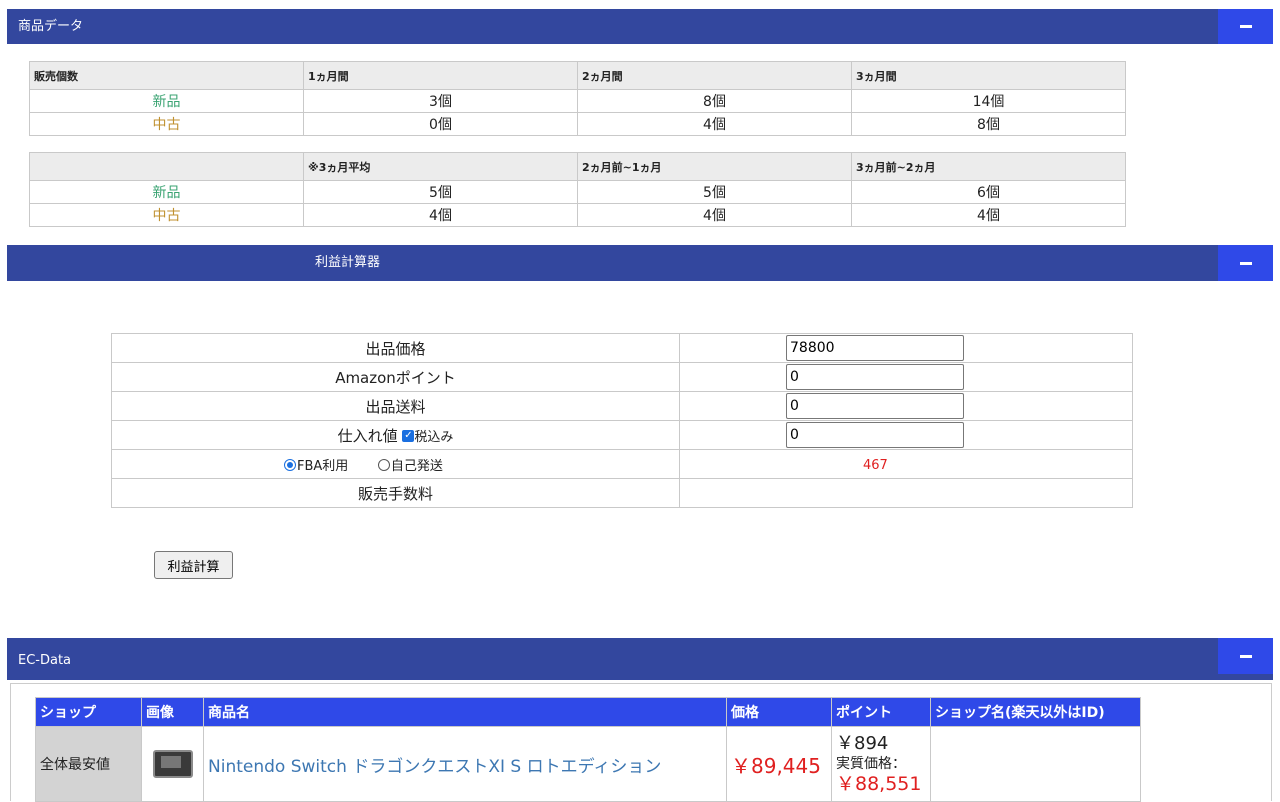 This screenshot has width=1280, height=802. I want to click on listing-price-row: 出品価格, so click(622, 348).